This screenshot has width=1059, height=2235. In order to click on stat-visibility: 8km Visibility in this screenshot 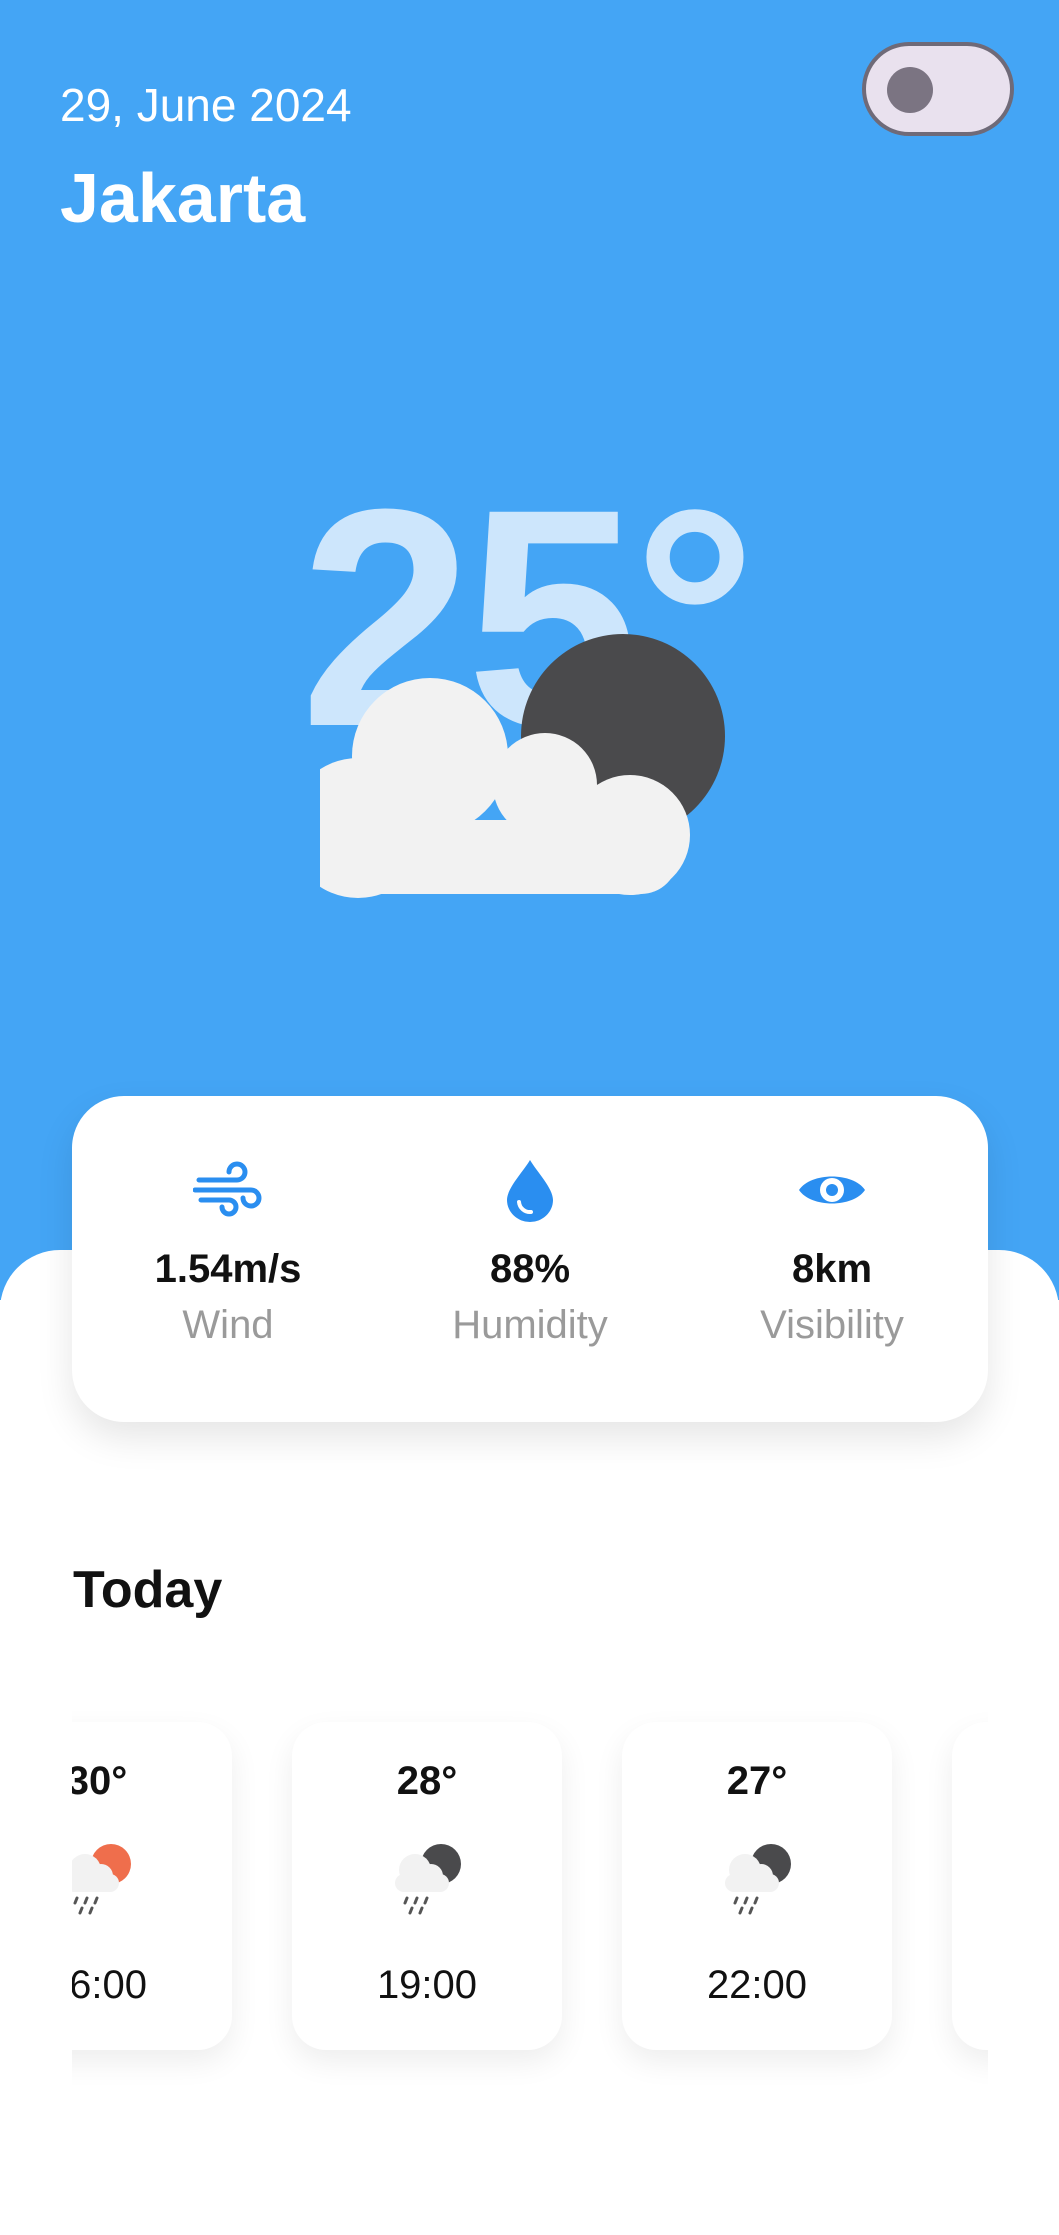, I will do `click(832, 1253)`.